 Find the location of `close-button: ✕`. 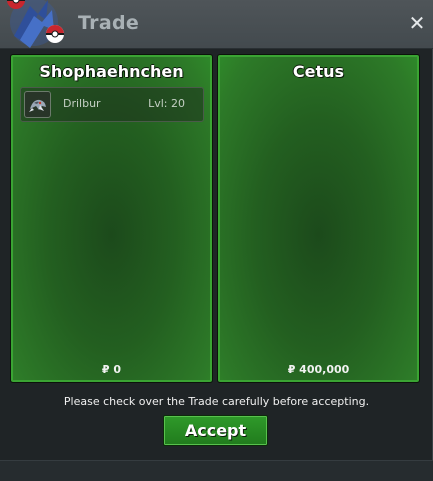

close-button: ✕ is located at coordinates (417, 23).